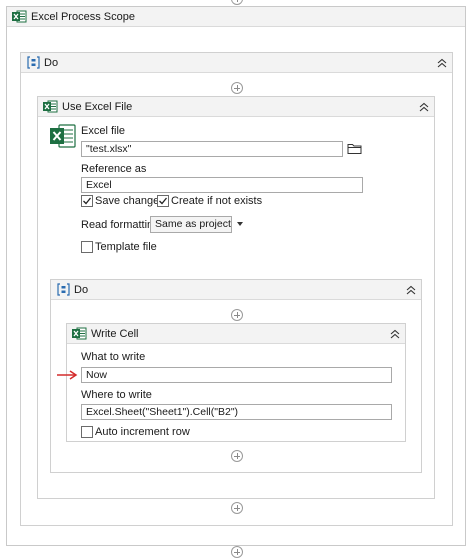 This screenshot has height=558, width=474. What do you see at coordinates (236, 375) in the screenshot?
I see `what-to-write-input: Now` at bounding box center [236, 375].